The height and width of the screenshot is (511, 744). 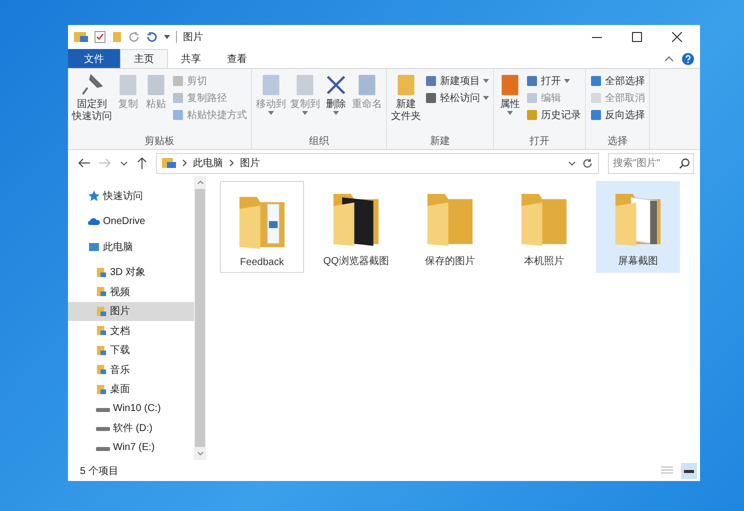 I want to click on ribbon-button: 固定到 快速访问, so click(x=92, y=102).